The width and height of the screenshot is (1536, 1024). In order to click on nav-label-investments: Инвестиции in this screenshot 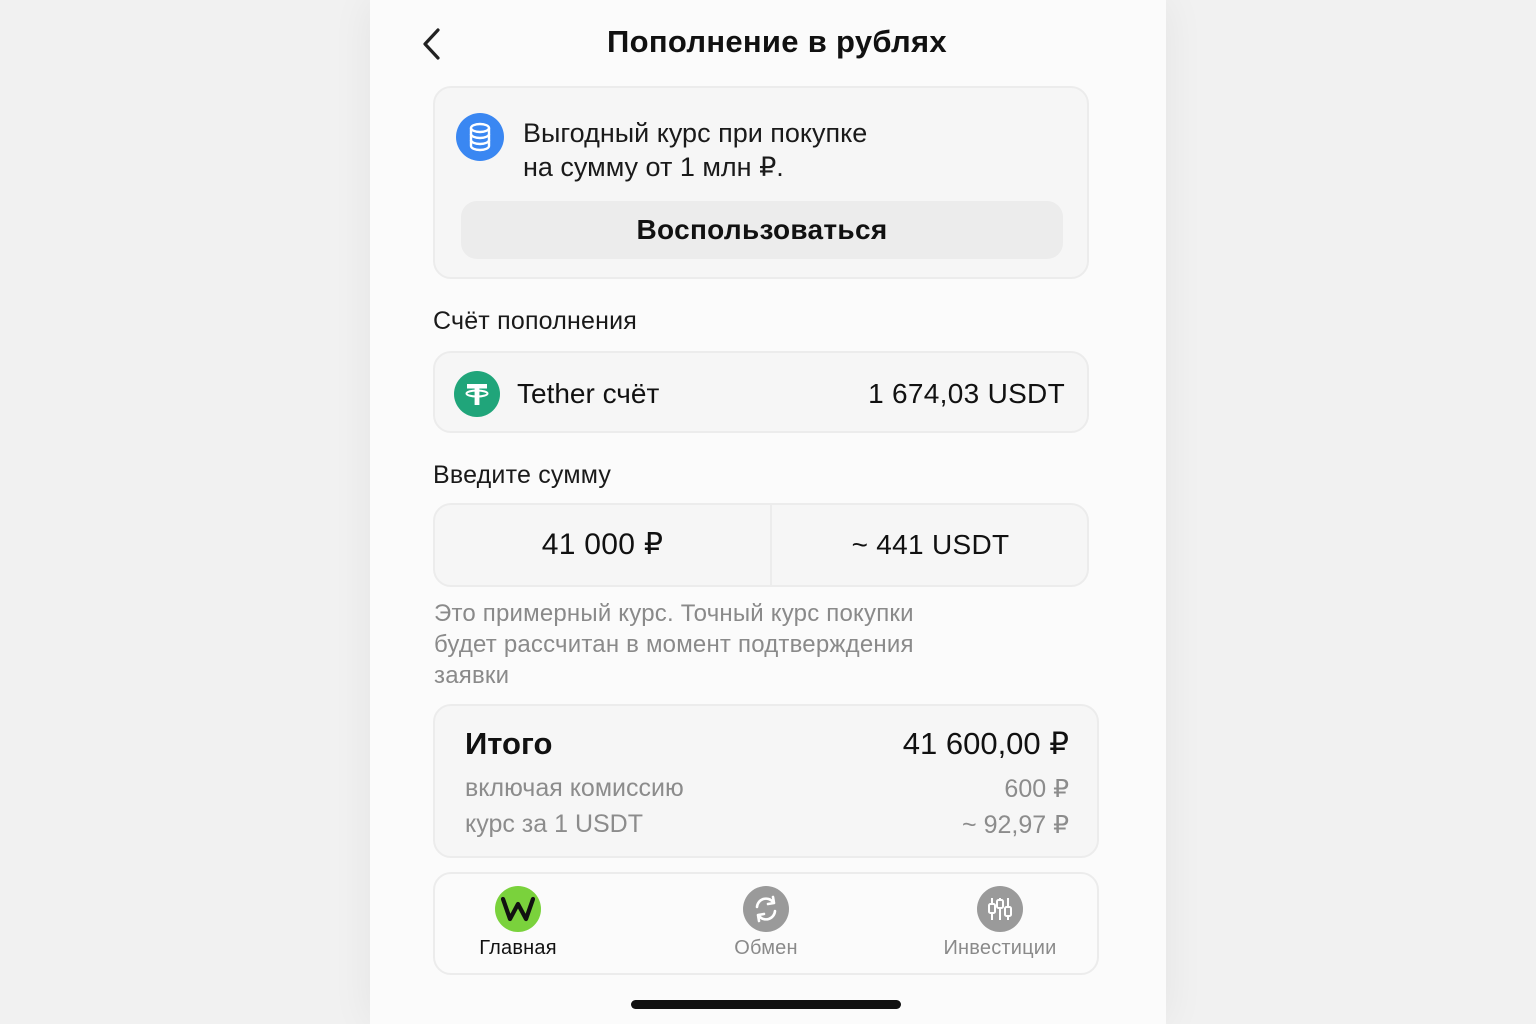, I will do `click(1000, 948)`.